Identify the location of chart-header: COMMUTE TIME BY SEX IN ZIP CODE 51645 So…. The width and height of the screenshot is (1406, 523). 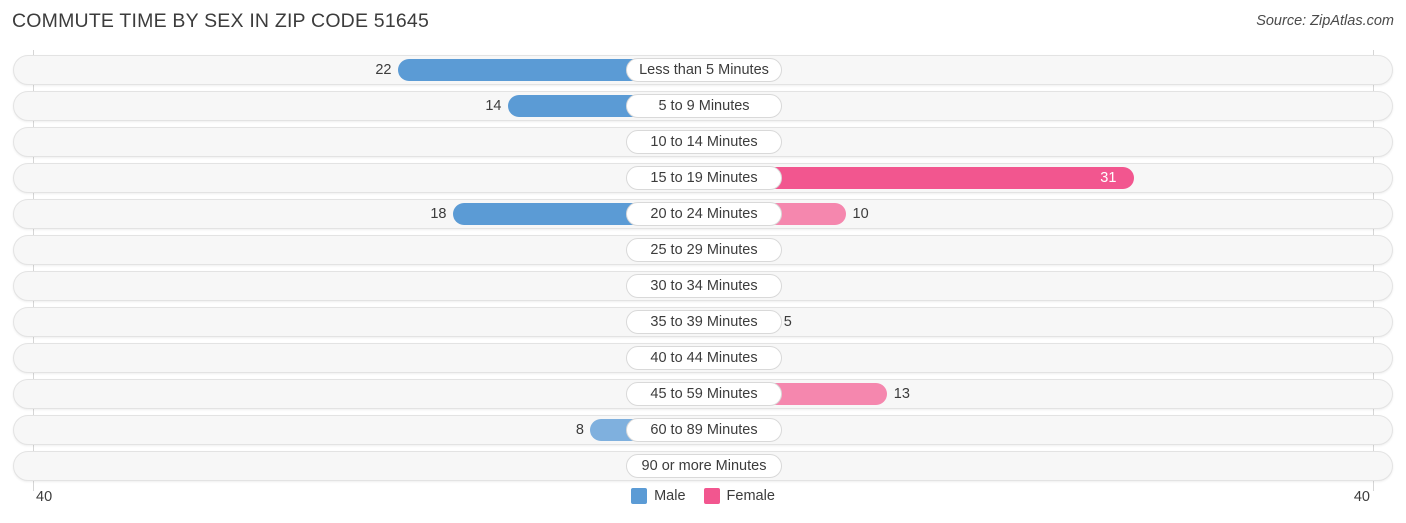
(703, 22).